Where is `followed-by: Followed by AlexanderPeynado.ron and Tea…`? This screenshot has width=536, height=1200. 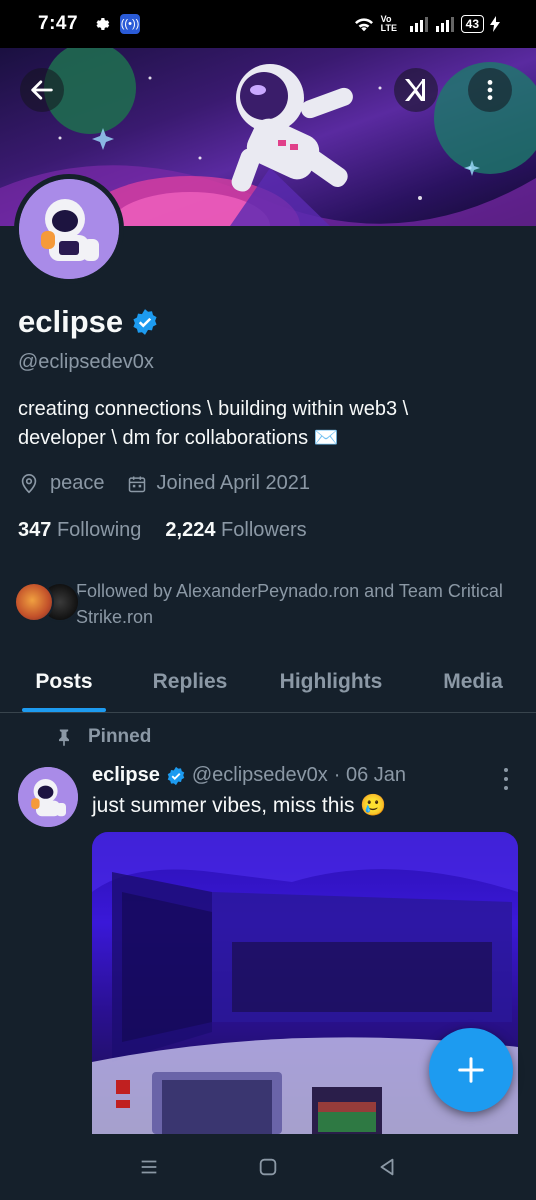
followed-by: Followed by AlexanderPeynado.ron and Tea… is located at coordinates (265, 604).